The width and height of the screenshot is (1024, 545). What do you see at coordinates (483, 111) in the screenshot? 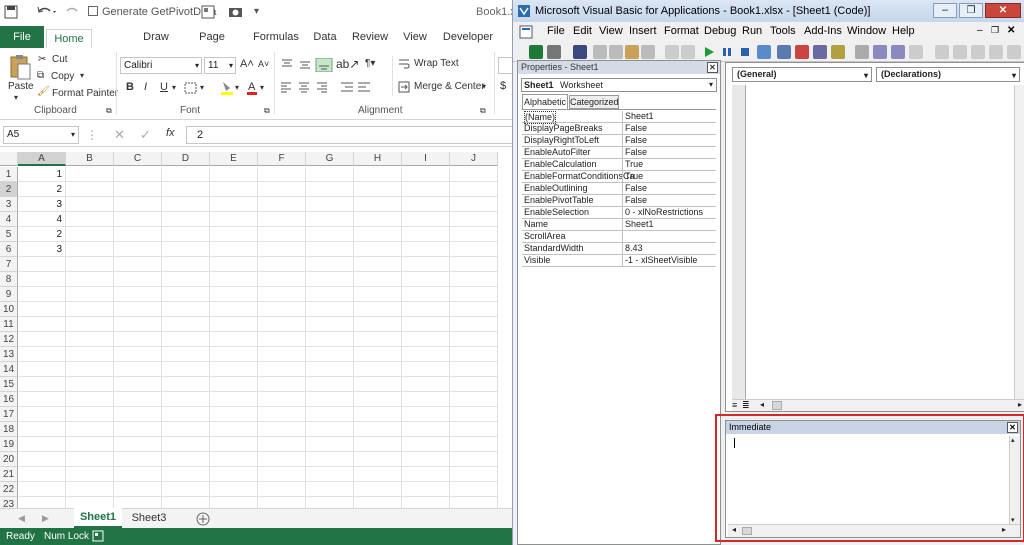
I see `alignment-launcher-icon: ⧉` at bounding box center [483, 111].